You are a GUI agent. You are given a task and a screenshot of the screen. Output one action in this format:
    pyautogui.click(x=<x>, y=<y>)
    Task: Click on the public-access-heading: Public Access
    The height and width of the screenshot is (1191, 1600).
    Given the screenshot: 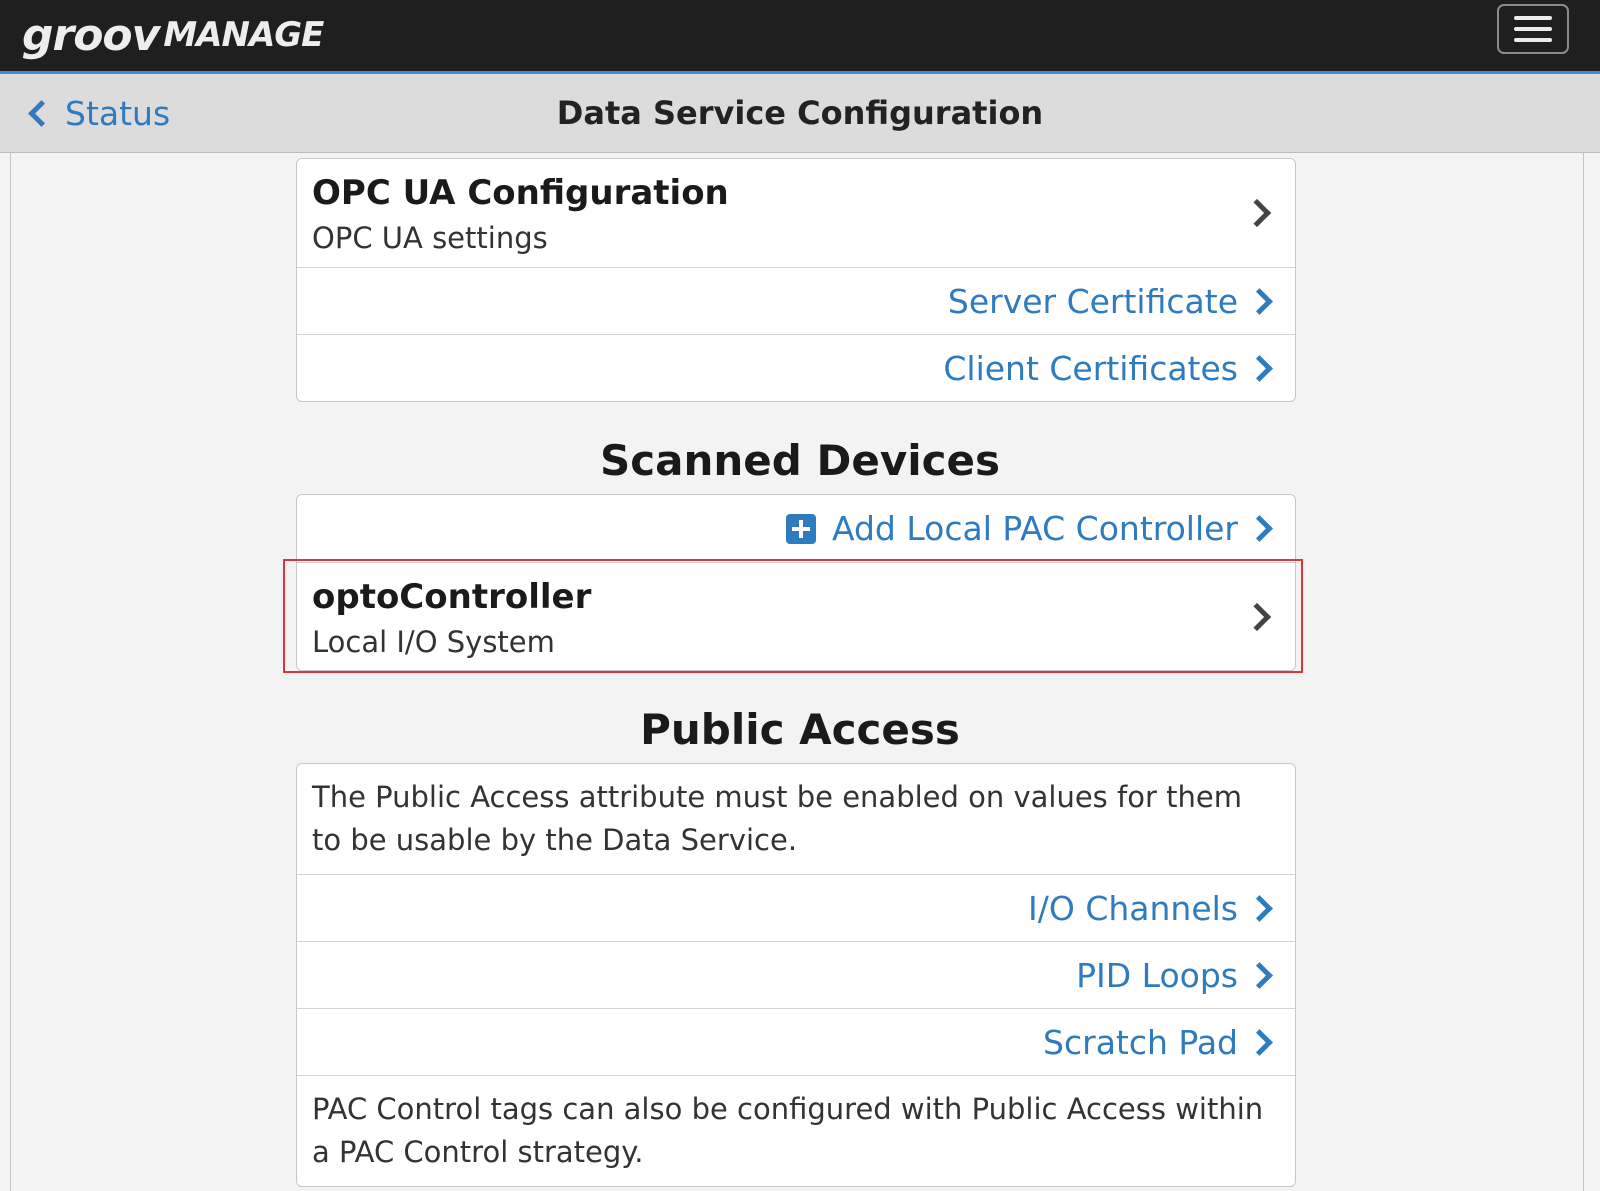 What is the action you would take?
    pyautogui.click(x=800, y=729)
    